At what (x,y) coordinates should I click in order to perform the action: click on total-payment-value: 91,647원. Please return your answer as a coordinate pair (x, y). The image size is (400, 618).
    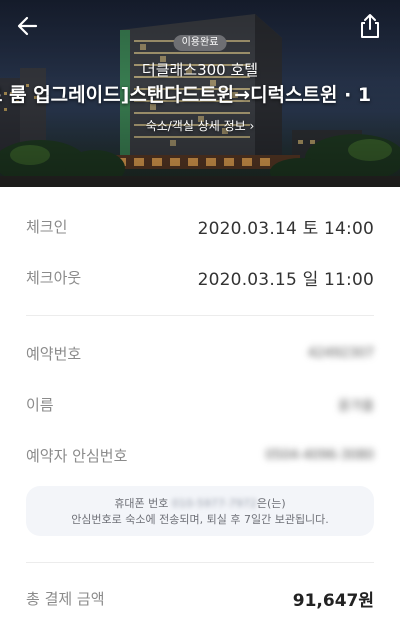
    Looking at the image, I should click on (333, 601).